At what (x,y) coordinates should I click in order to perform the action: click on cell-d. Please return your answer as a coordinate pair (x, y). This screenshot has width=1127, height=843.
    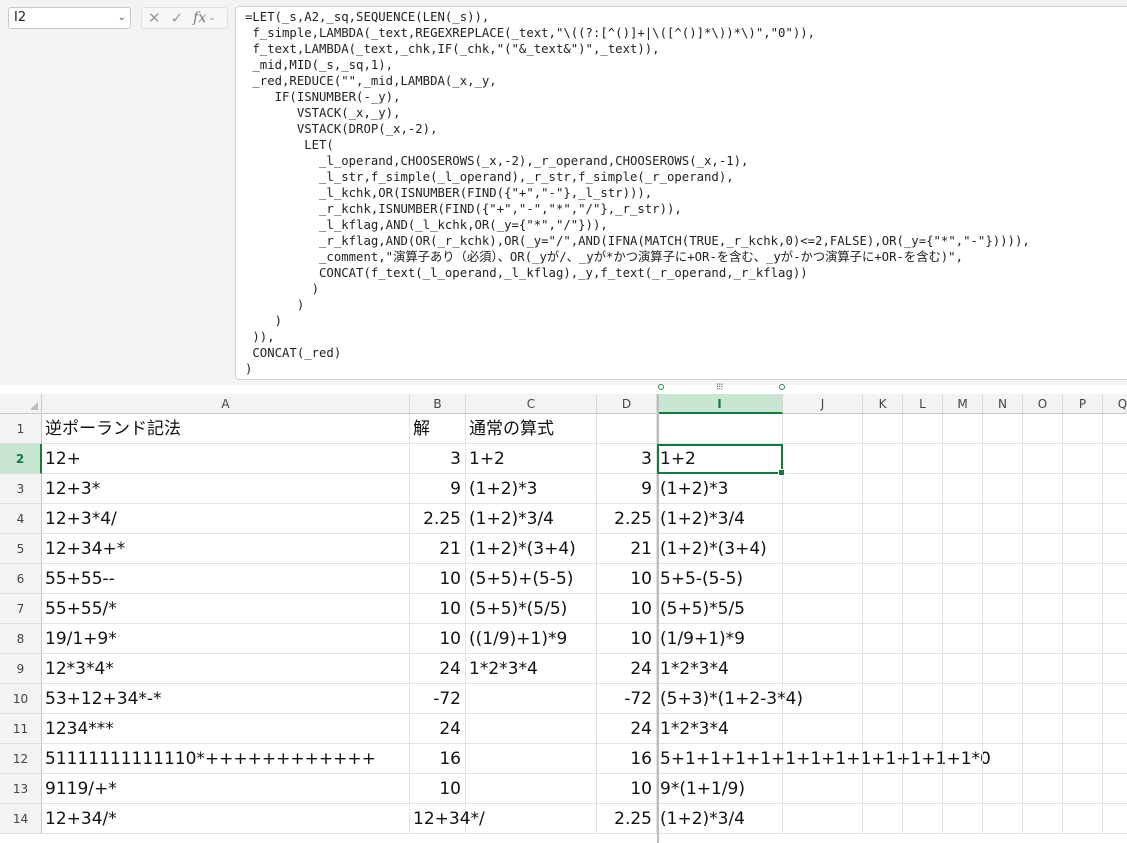
    Looking at the image, I should click on (627, 429).